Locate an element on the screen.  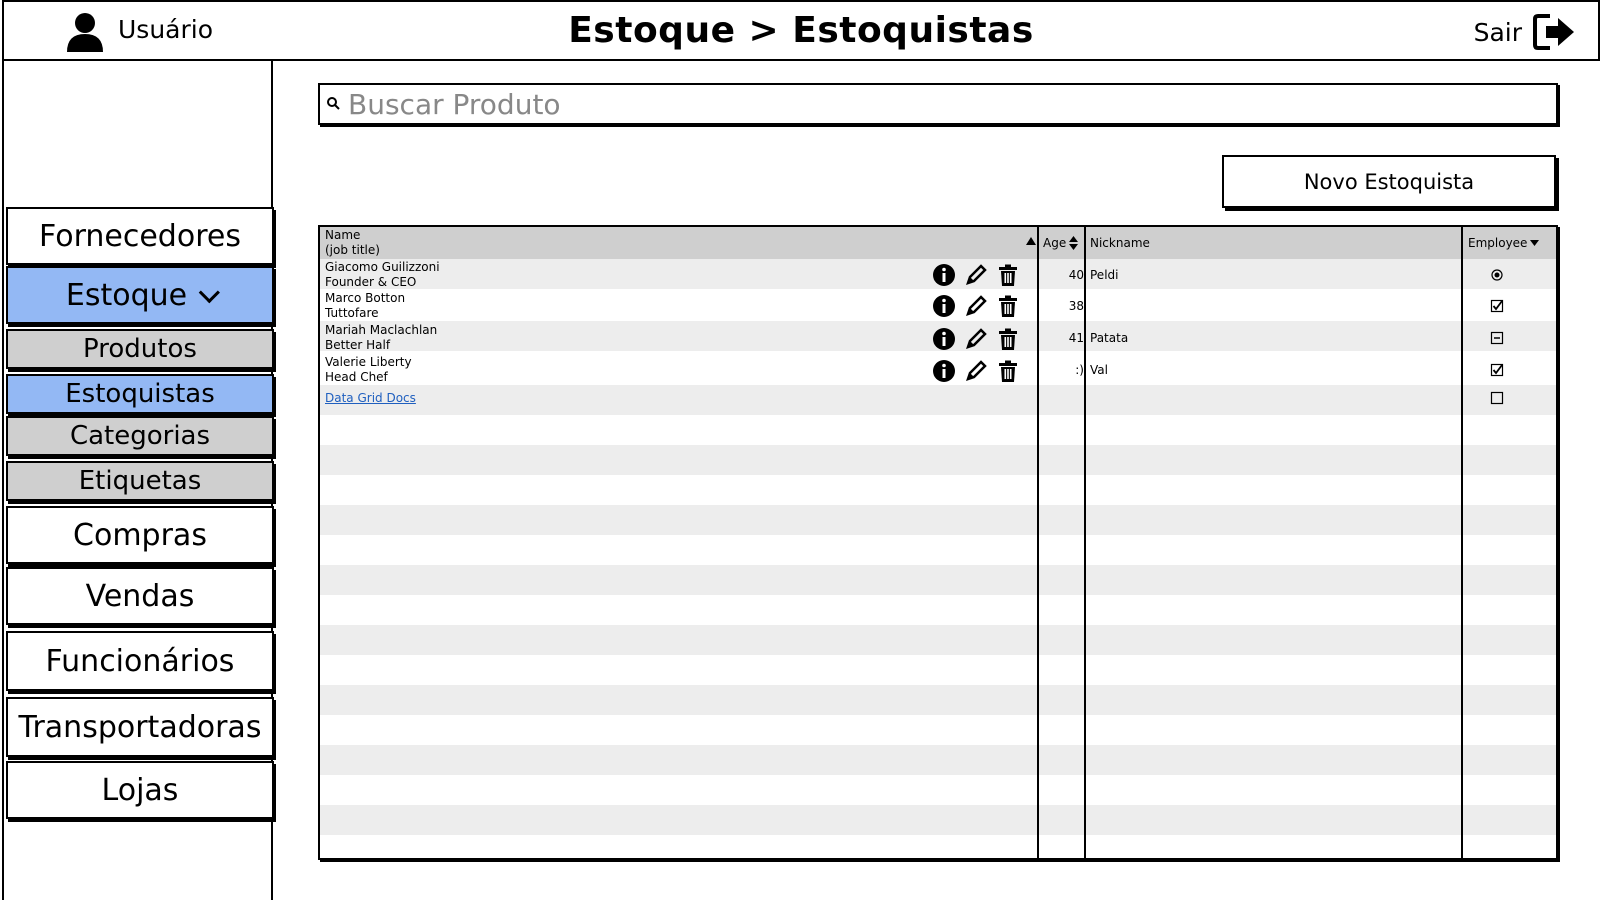
chevron-down-icon is located at coordinates (209, 292).